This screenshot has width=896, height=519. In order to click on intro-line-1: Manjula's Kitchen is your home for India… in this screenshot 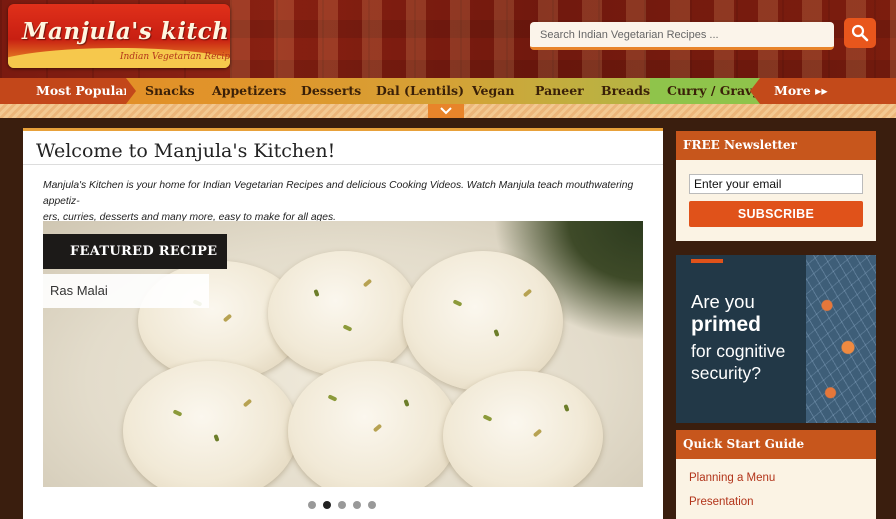, I will do `click(338, 193)`.